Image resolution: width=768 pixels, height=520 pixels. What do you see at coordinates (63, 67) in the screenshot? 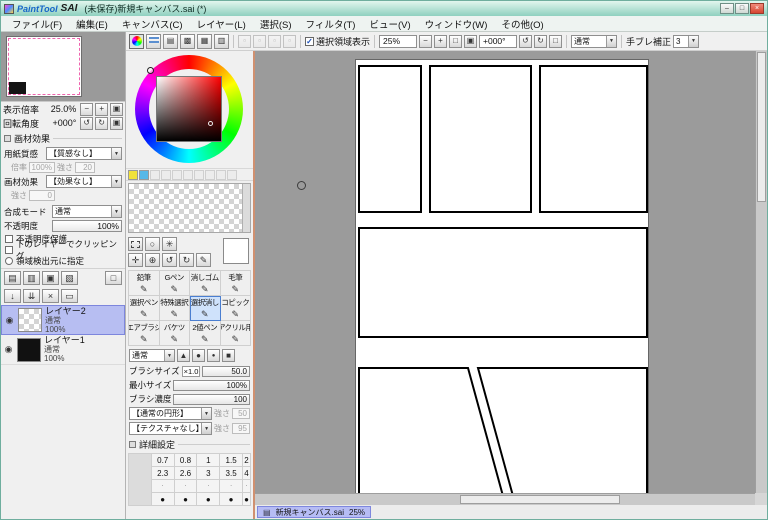
I see `navigator` at bounding box center [63, 67].